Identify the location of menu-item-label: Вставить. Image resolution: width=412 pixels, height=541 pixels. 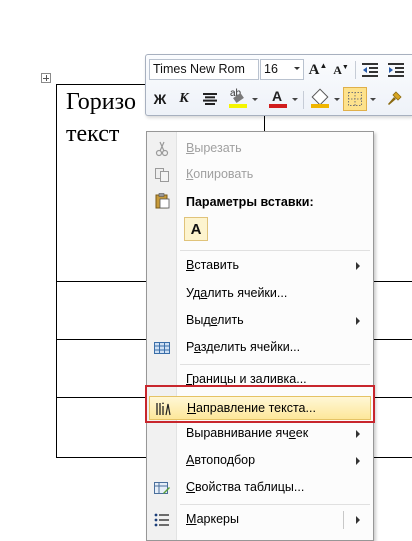
(212, 265).